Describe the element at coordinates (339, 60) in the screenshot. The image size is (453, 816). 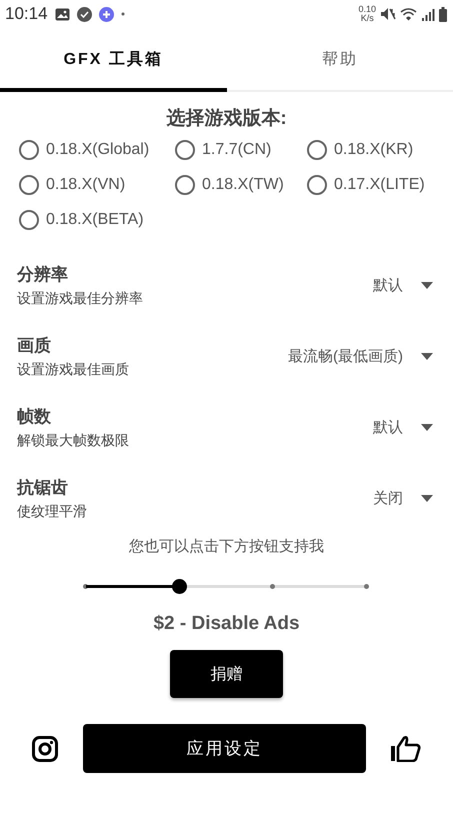
I see `tab: 帮助` at that location.